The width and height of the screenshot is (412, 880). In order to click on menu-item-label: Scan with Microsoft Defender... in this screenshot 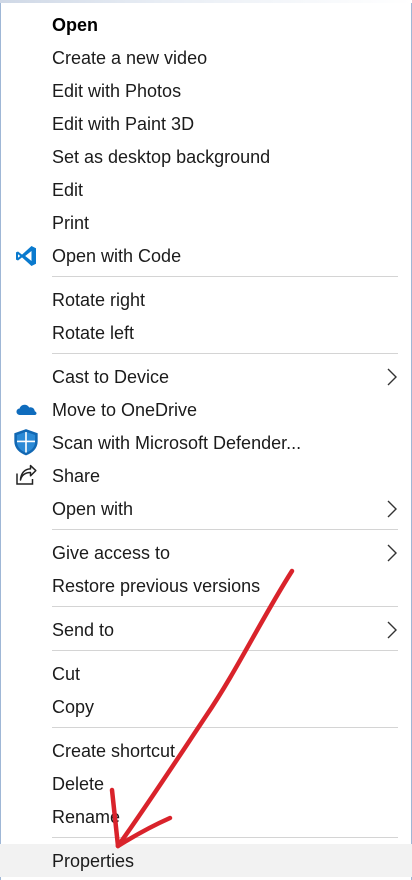, I will do `click(177, 443)`.